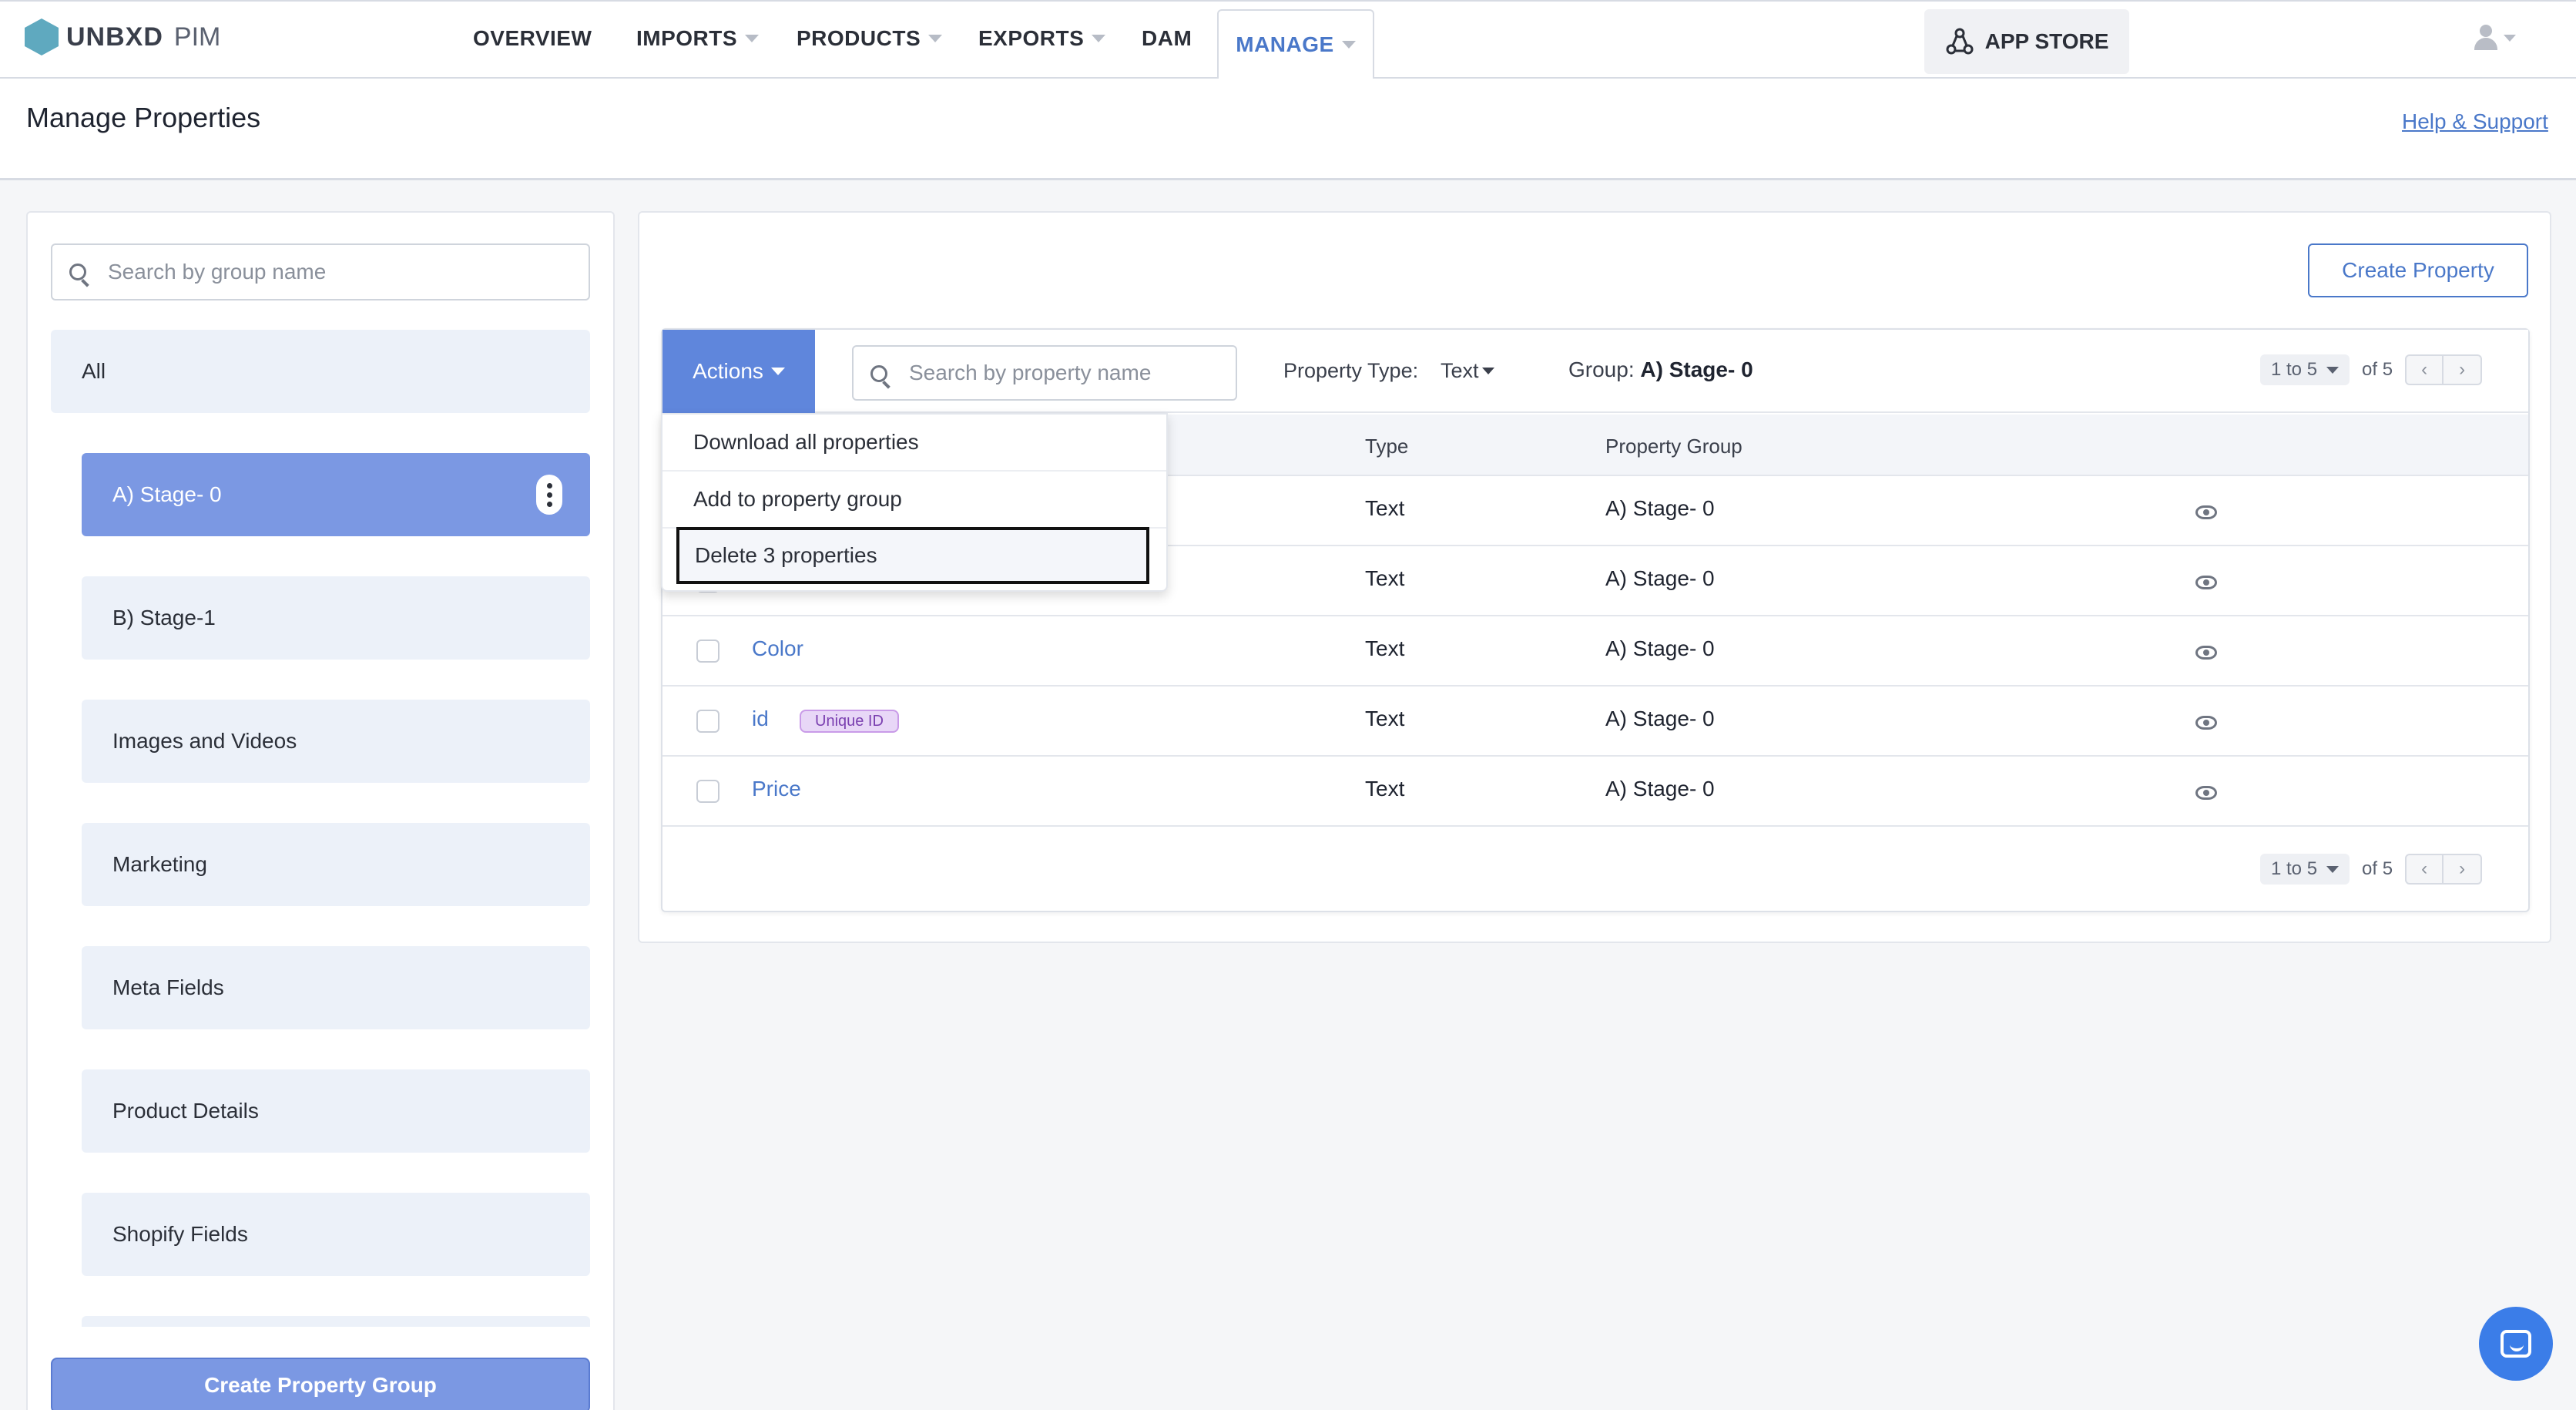  Describe the element at coordinates (336, 741) in the screenshot. I see `group-item-images-videos: Images and Videos` at that location.